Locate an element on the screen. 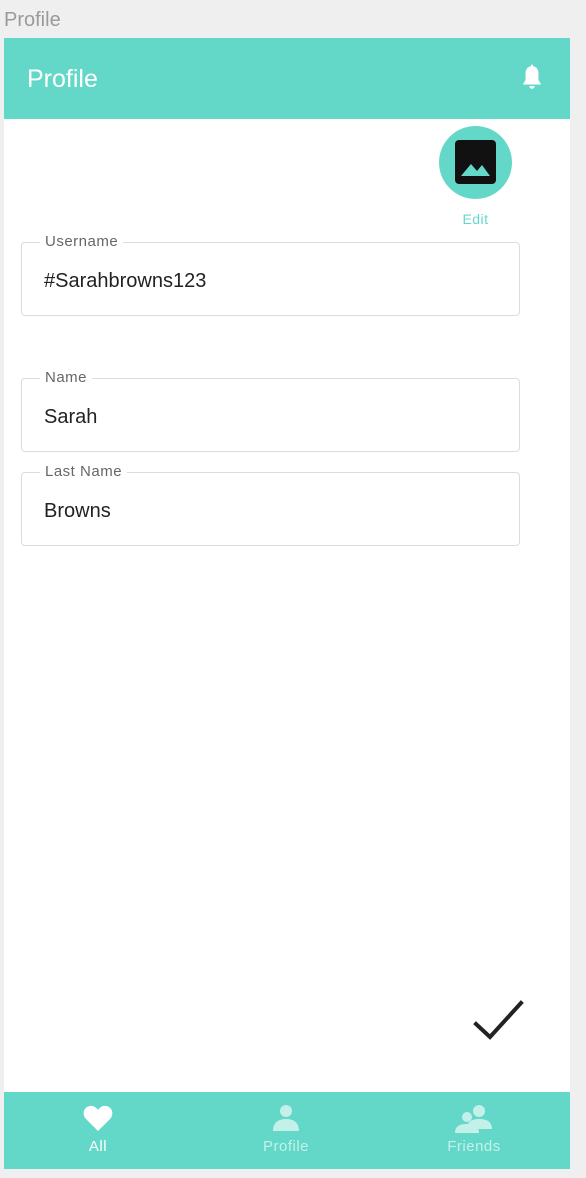 This screenshot has height=1178, width=586. name-label: Name is located at coordinates (66, 378).